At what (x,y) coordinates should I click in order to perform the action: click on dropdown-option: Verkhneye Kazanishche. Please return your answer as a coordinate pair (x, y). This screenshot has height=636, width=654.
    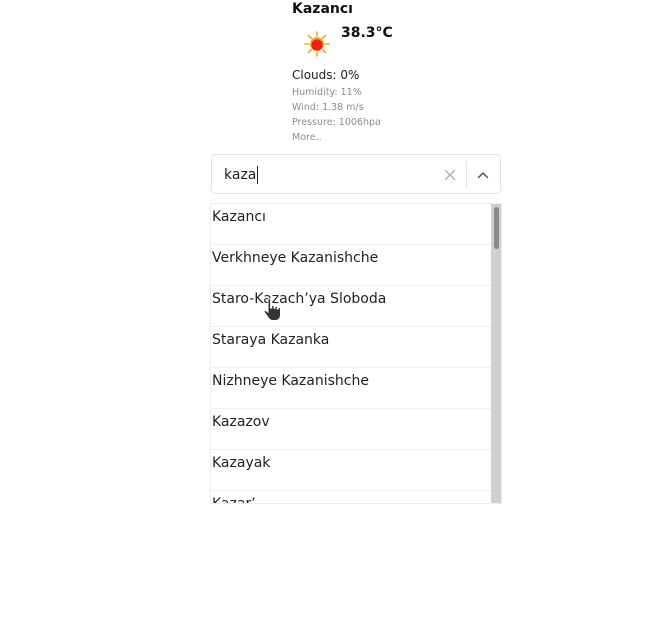
    Looking at the image, I should click on (351, 265).